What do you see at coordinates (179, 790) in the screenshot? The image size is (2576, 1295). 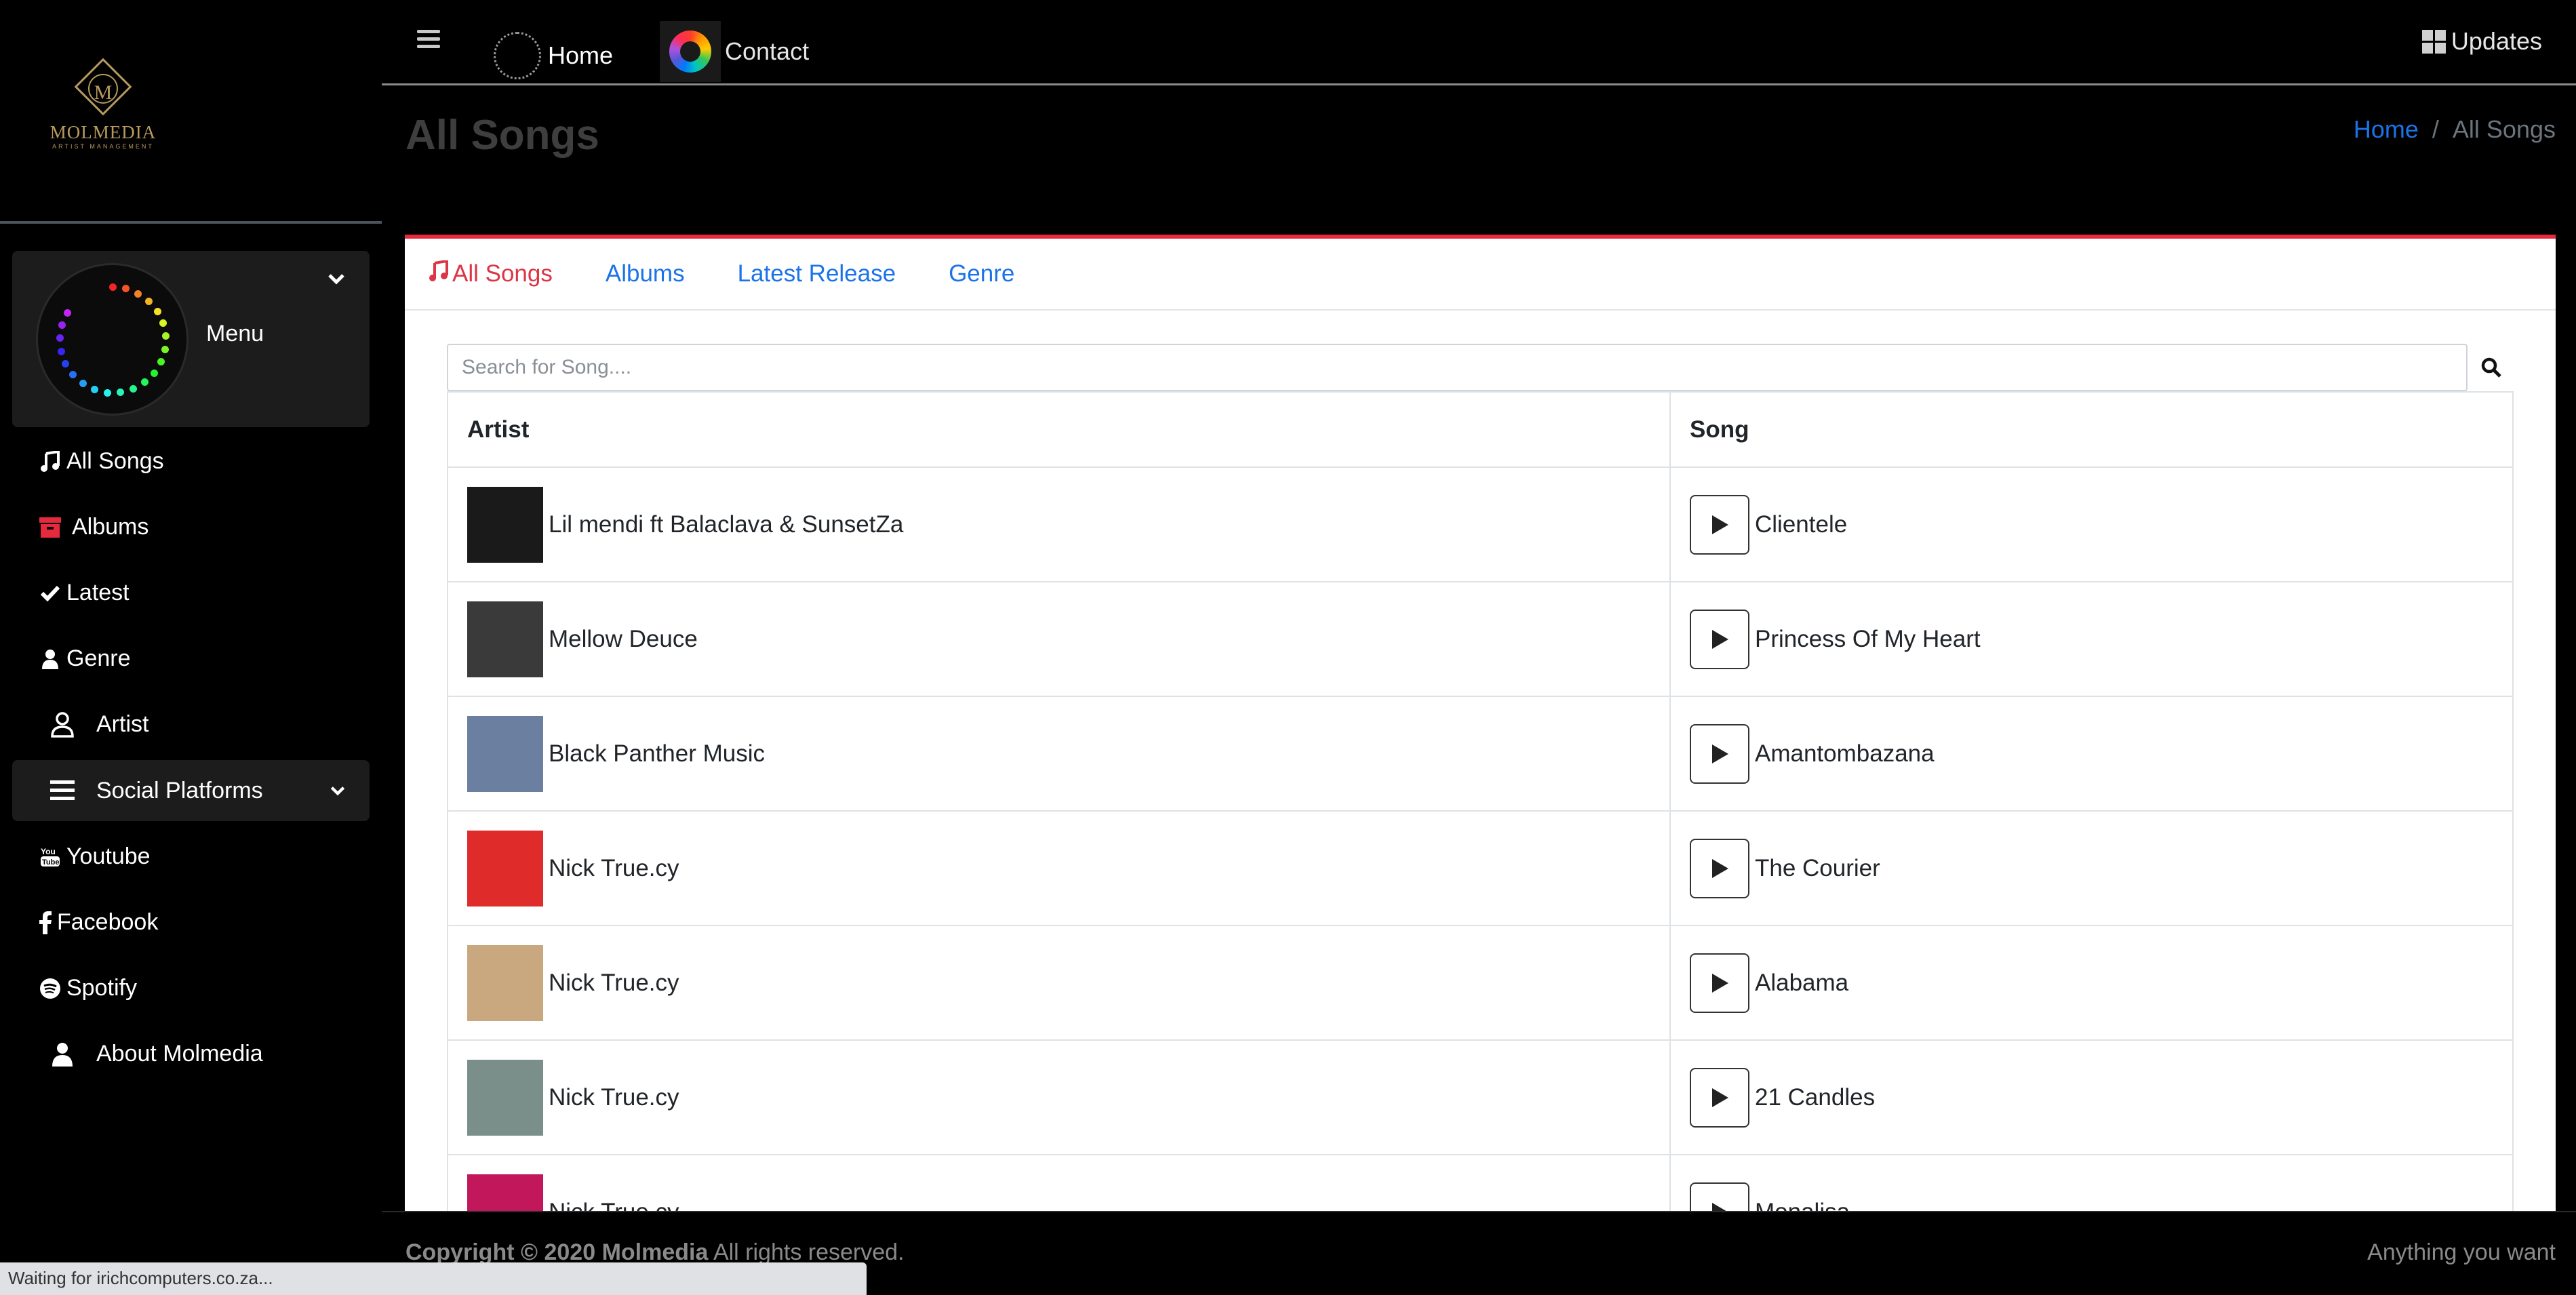 I see `sidebar-item-label: Social Platforms` at bounding box center [179, 790].